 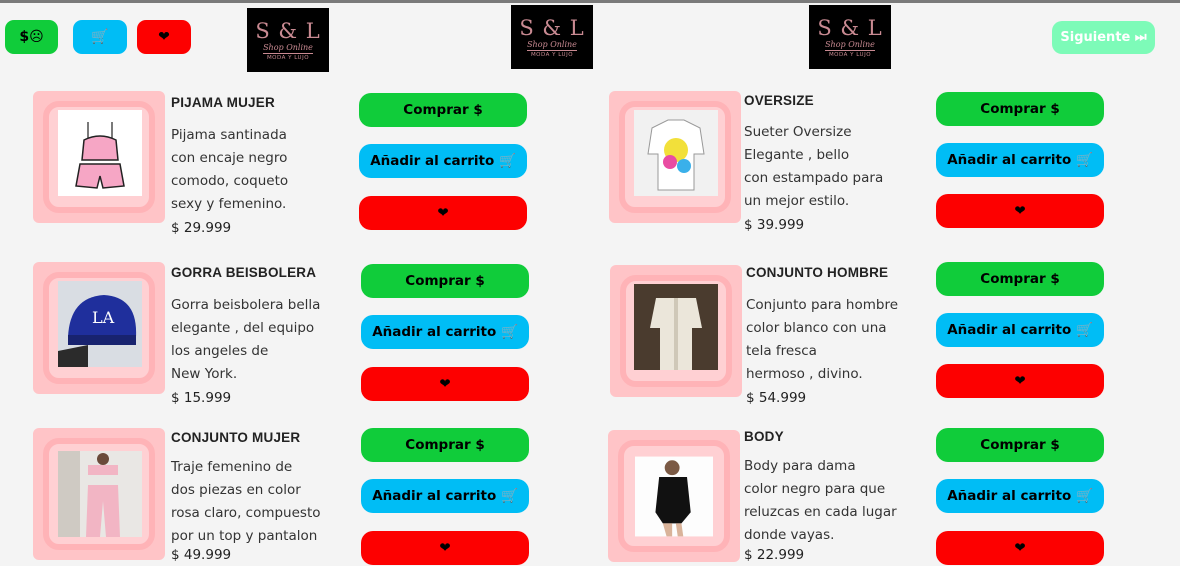 I want to click on oversize-tee-photo, so click(x=676, y=153).